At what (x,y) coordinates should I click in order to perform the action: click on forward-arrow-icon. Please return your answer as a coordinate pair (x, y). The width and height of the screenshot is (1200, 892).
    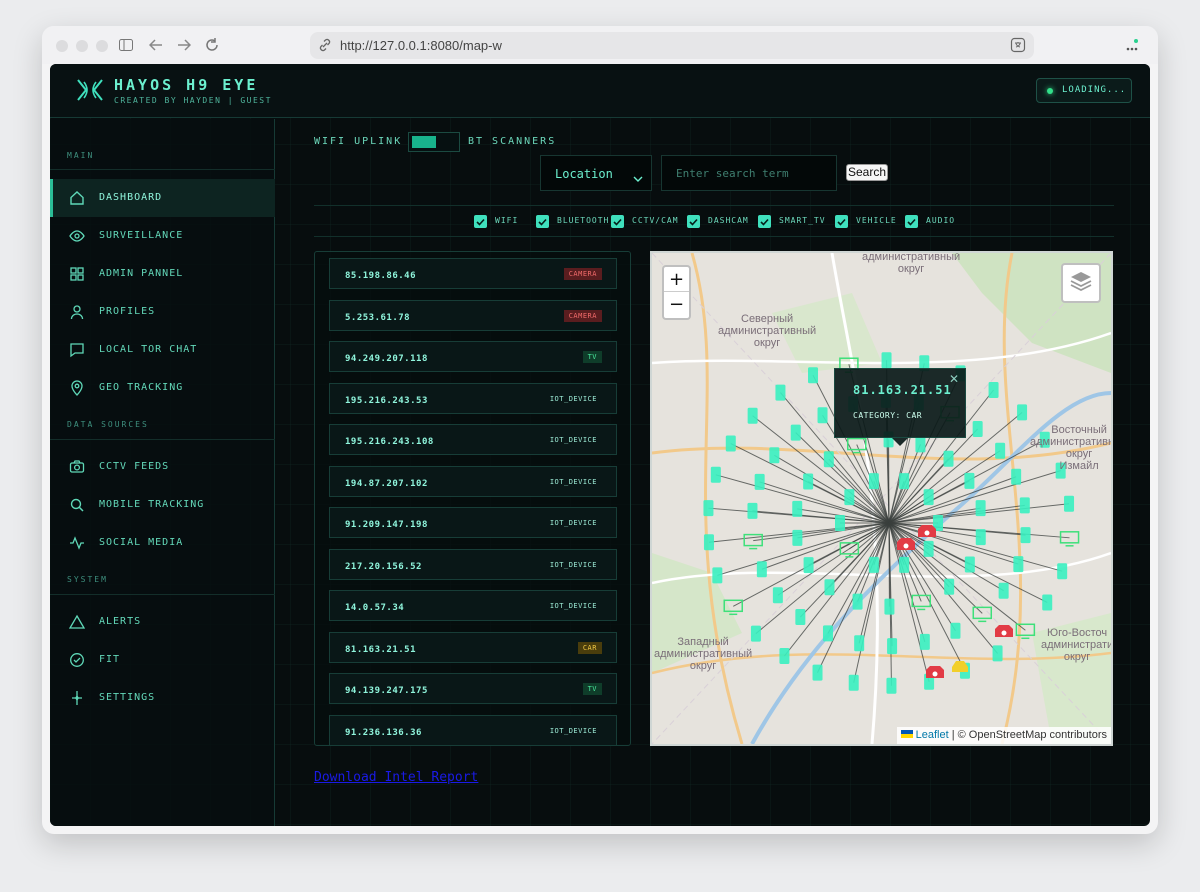
    Looking at the image, I should click on (184, 45).